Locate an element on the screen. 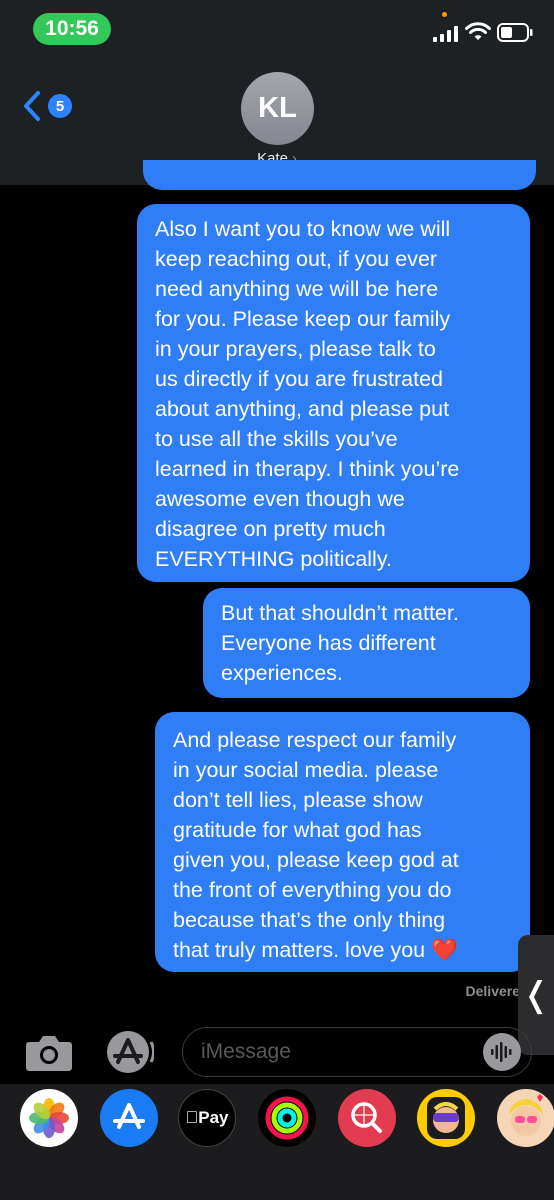 Image resolution: width=554 pixels, height=1200 pixels. waveform-icon is located at coordinates (501, 1052).